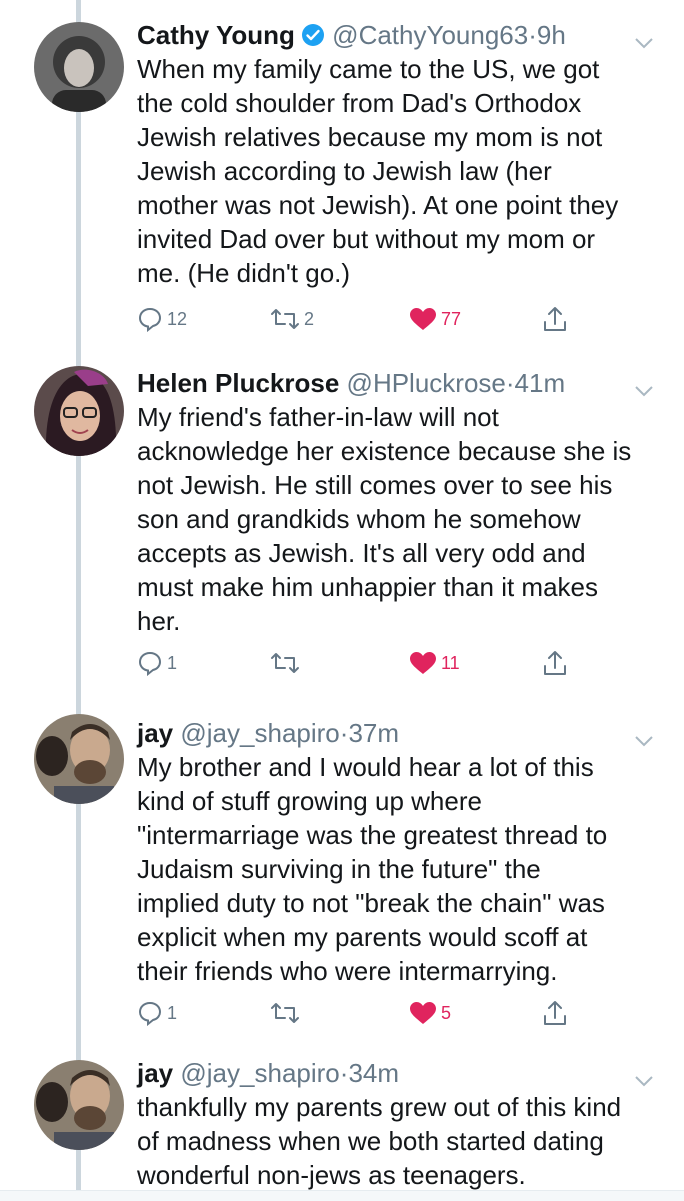 This screenshot has height=1201, width=684. I want to click on like-button: 11, so click(434, 663).